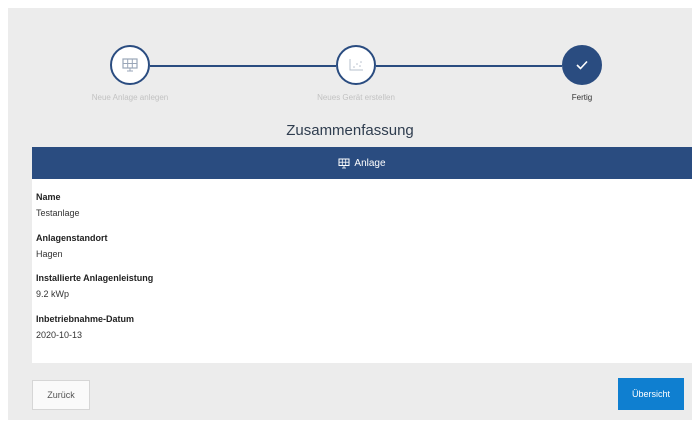 This screenshot has height=428, width=700. I want to click on field-value: Hagen, so click(49, 254).